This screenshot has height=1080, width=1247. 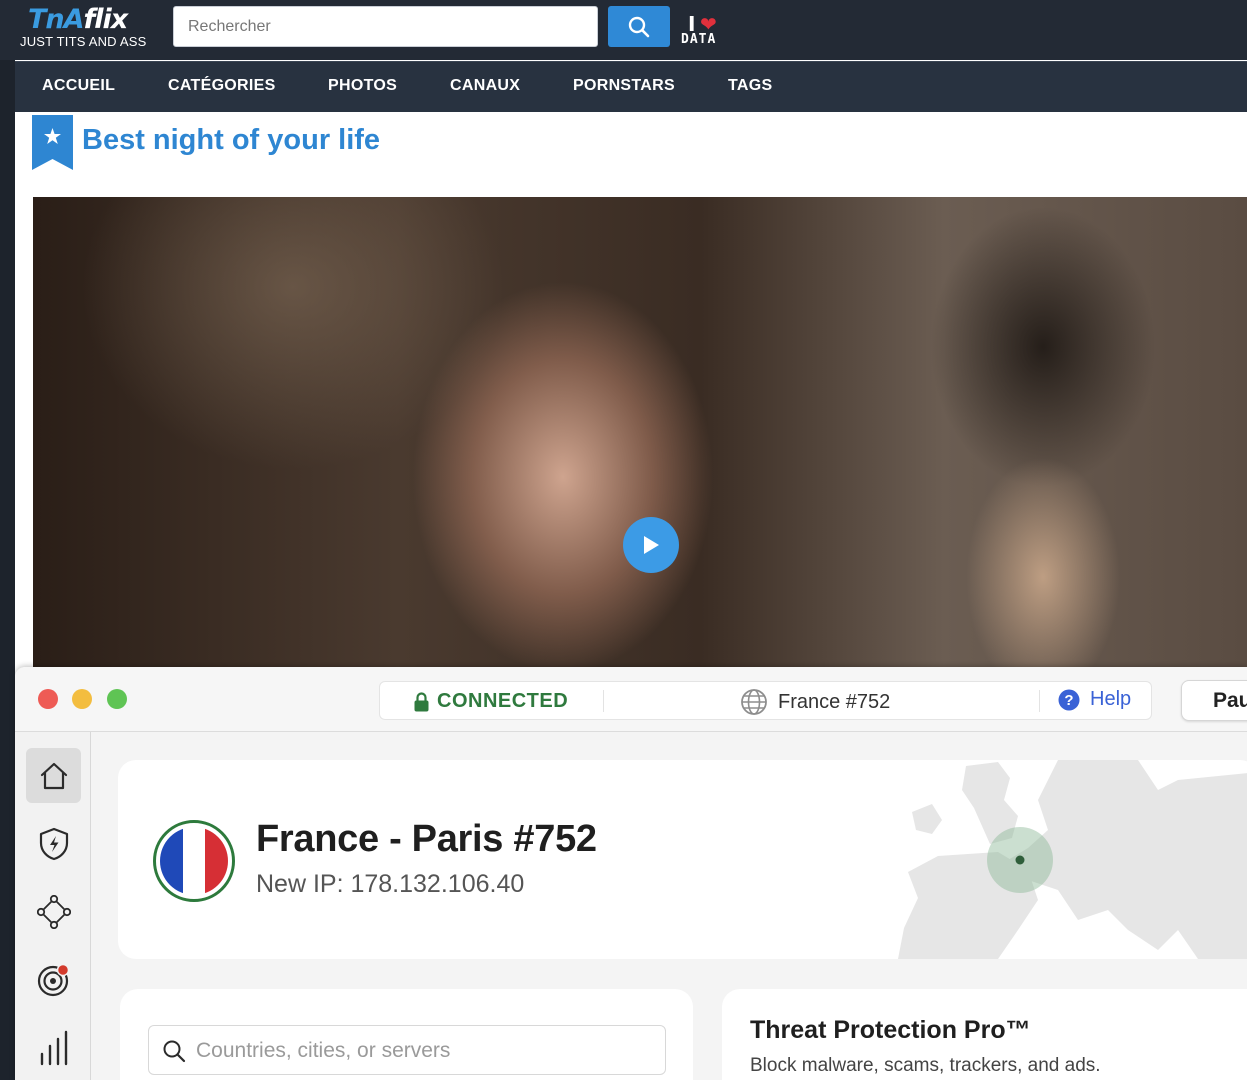 I want to click on window-zoom-button, so click(x=117, y=699).